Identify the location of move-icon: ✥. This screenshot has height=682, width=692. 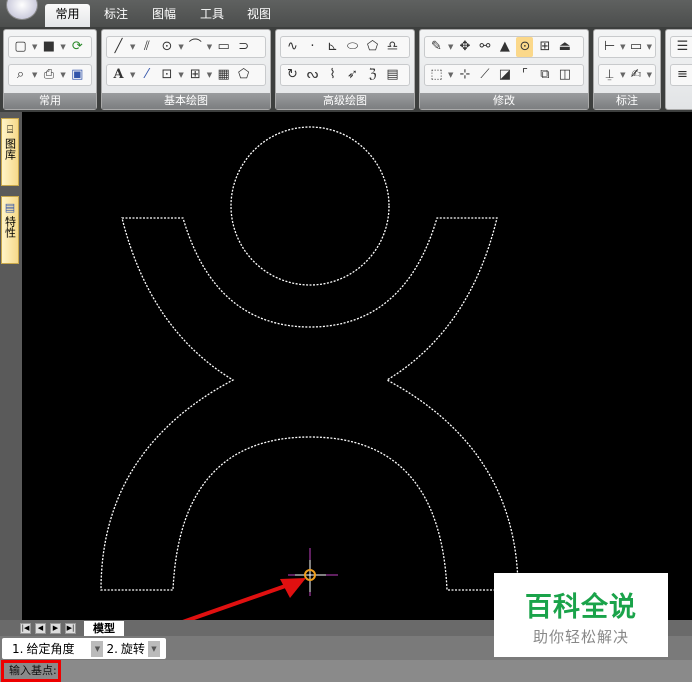
(464, 47).